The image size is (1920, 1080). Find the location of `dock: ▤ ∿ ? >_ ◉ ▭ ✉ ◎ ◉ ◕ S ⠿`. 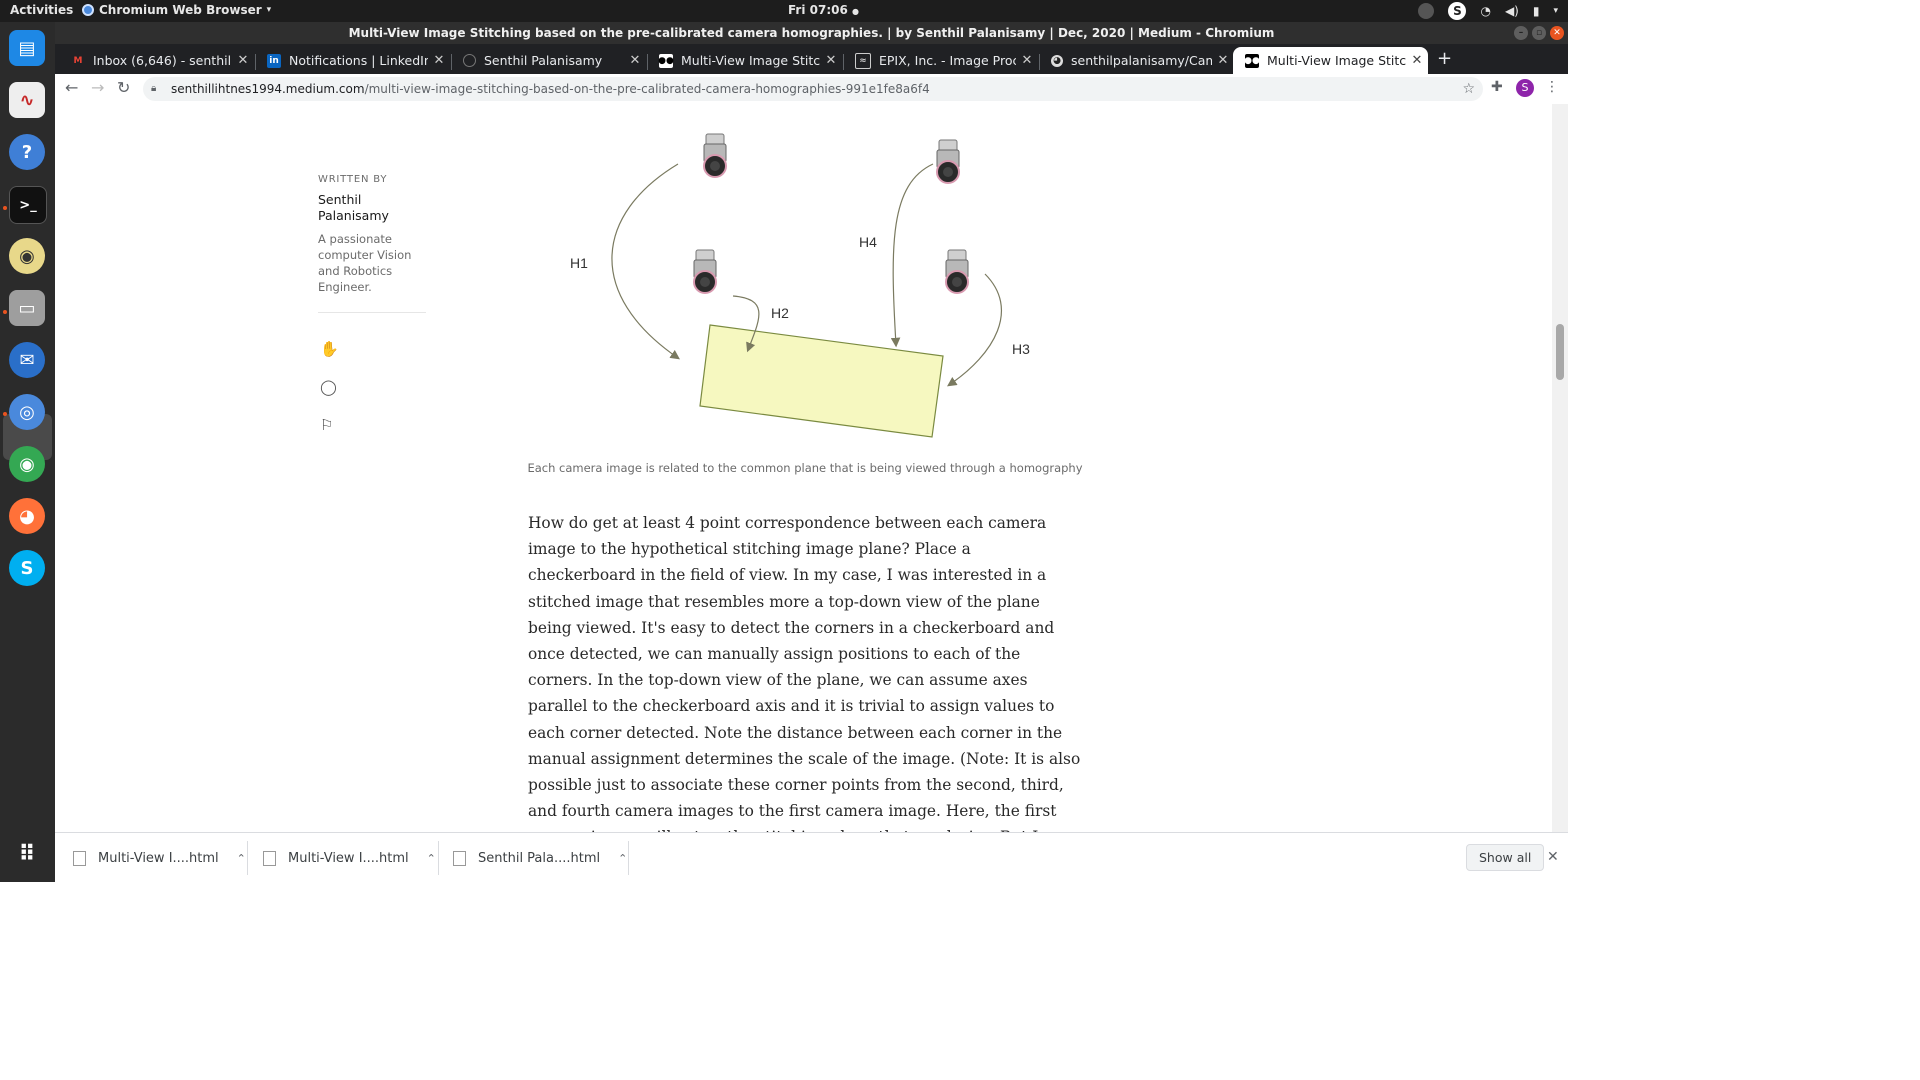

dock: ▤ ∿ ? >_ ◉ ▭ ✉ ◎ ◉ ◕ S ⠿ is located at coordinates (27, 452).